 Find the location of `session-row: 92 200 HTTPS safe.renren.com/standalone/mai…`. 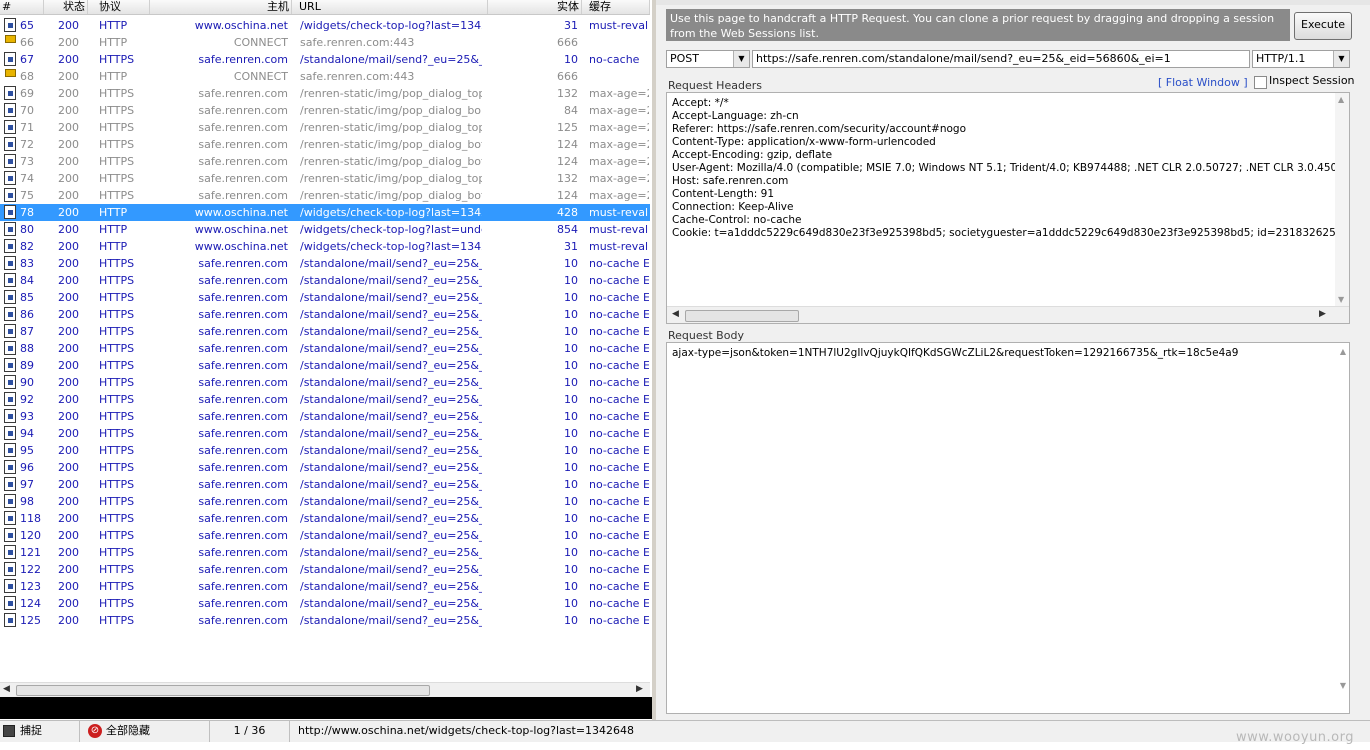

session-row: 92 200 HTTPS safe.renren.com/standalone/mai… is located at coordinates (325, 399).